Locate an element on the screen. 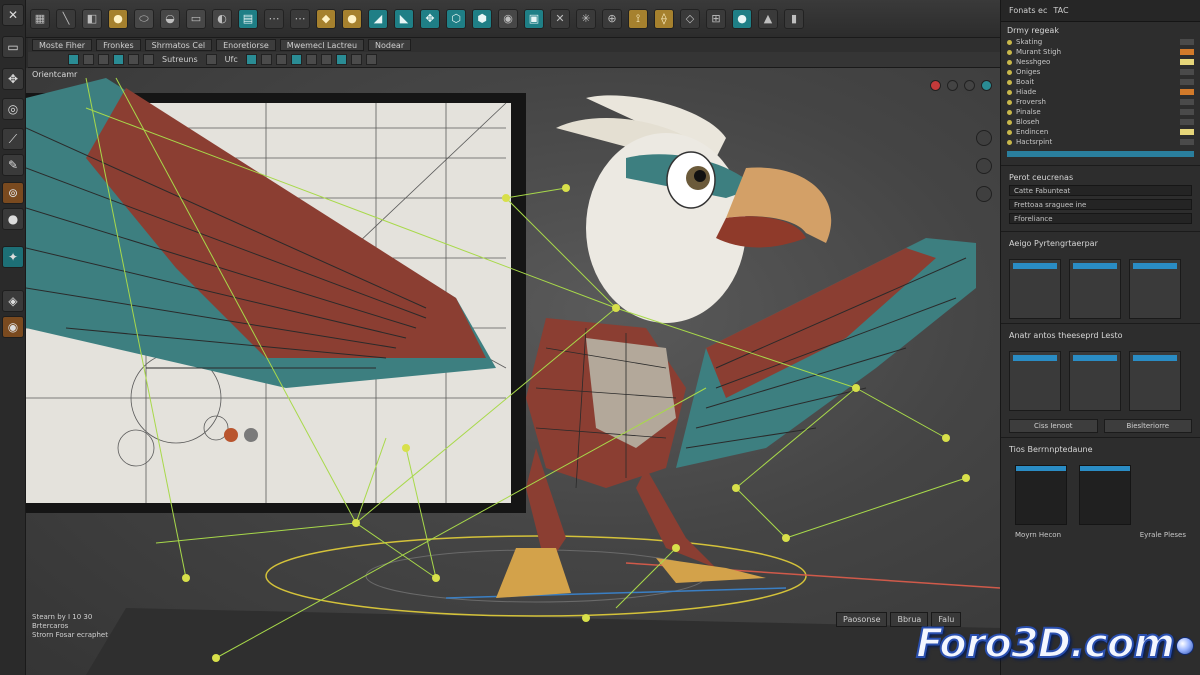  record-icon is located at coordinates (935, 85).